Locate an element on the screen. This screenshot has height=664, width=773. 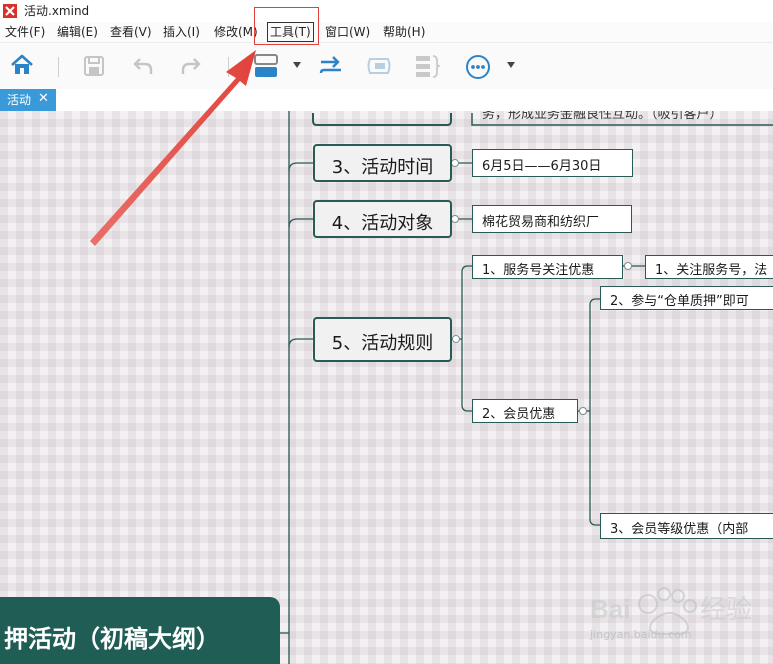
baidu-jingyan-watermark-icon: Bai 经验 is located at coordinates (671, 611).